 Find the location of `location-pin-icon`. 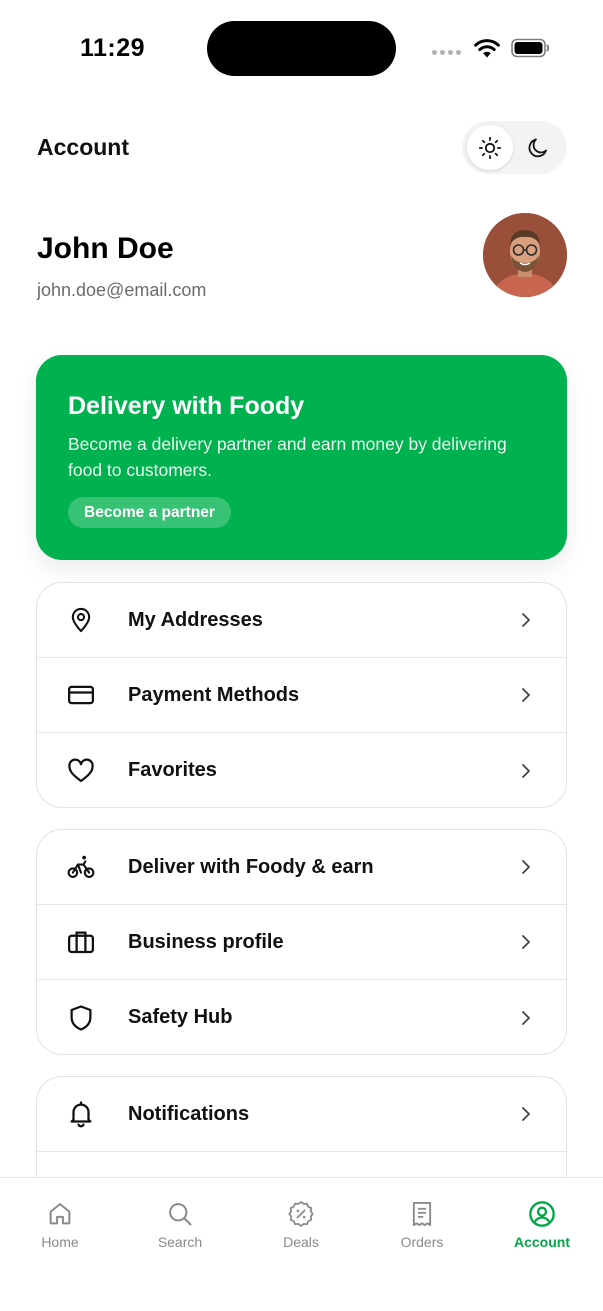

location-pin-icon is located at coordinates (81, 620).